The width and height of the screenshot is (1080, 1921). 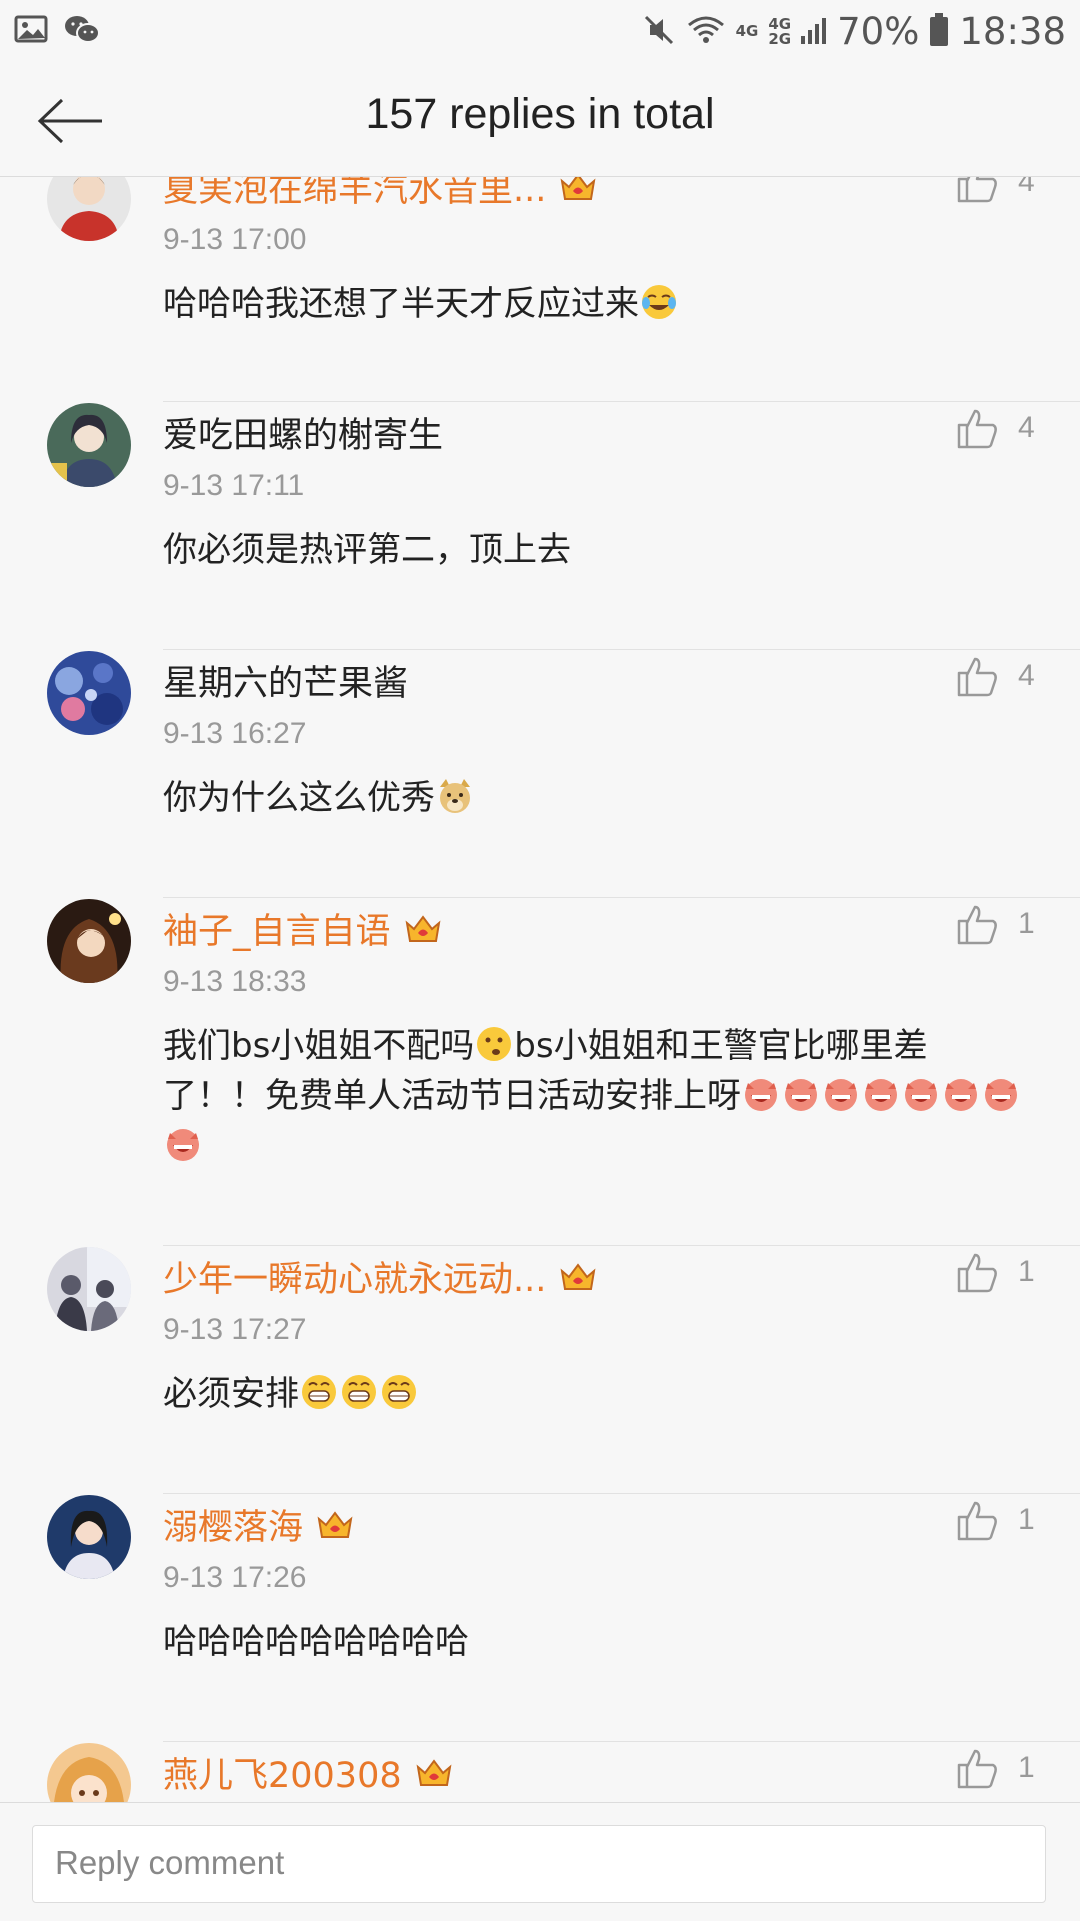 What do you see at coordinates (593, 1394) in the screenshot?
I see `comment-text: 必须安排` at bounding box center [593, 1394].